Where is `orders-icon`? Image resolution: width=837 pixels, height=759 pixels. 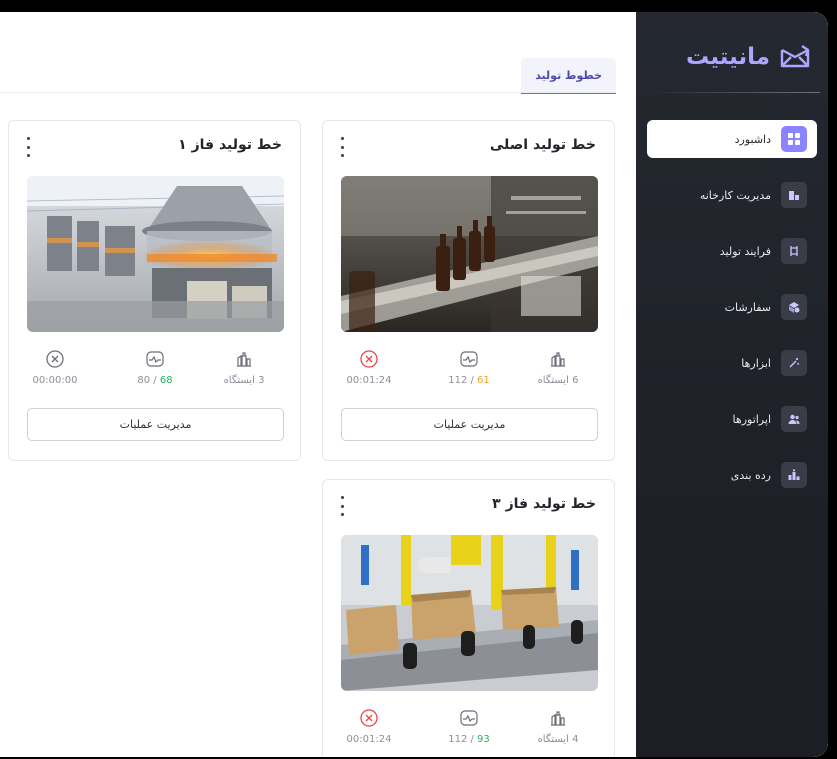 orders-icon is located at coordinates (794, 307).